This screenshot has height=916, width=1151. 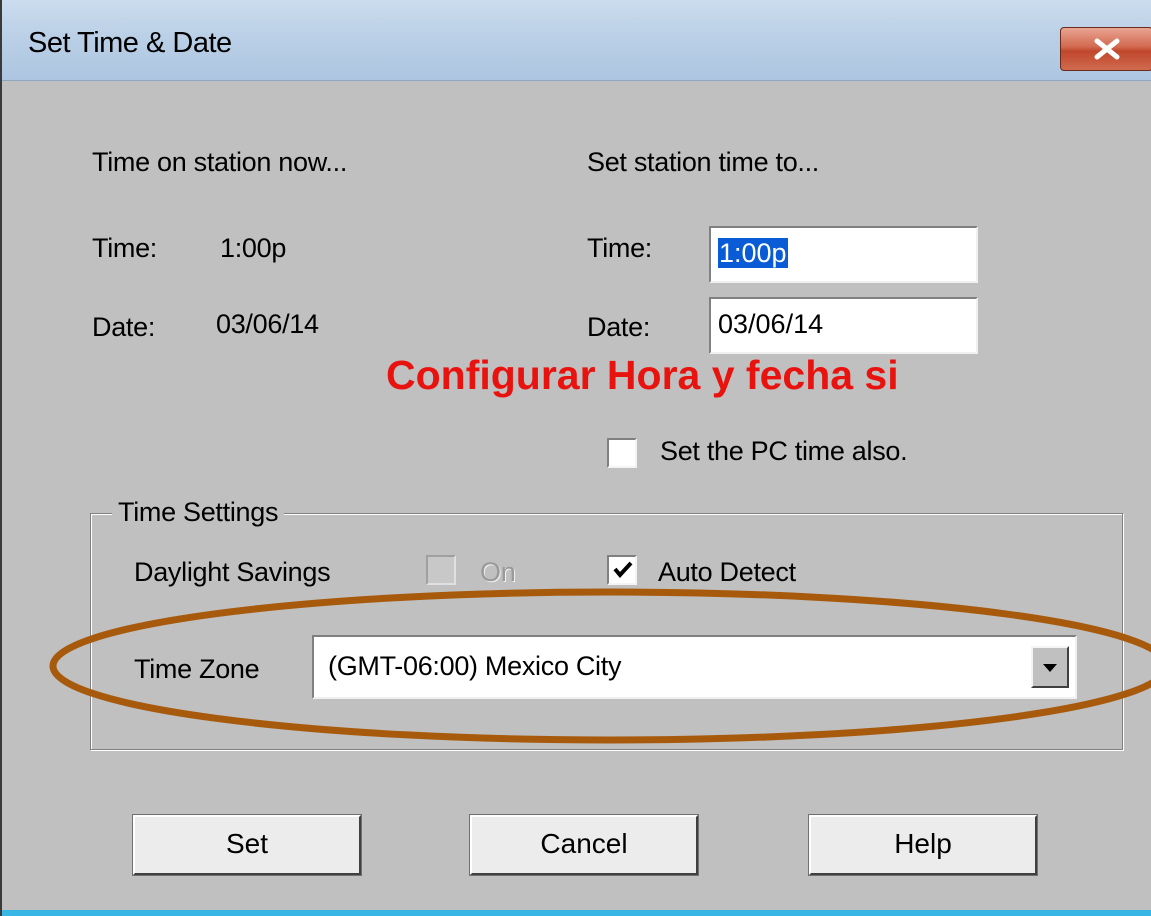 I want to click on time-zone-select: (GMT-06:00) Mexico City, so click(x=694, y=667).